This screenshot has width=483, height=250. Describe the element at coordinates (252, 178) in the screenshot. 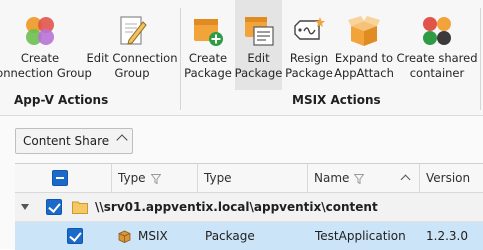

I see `column-header-type: Type` at that location.